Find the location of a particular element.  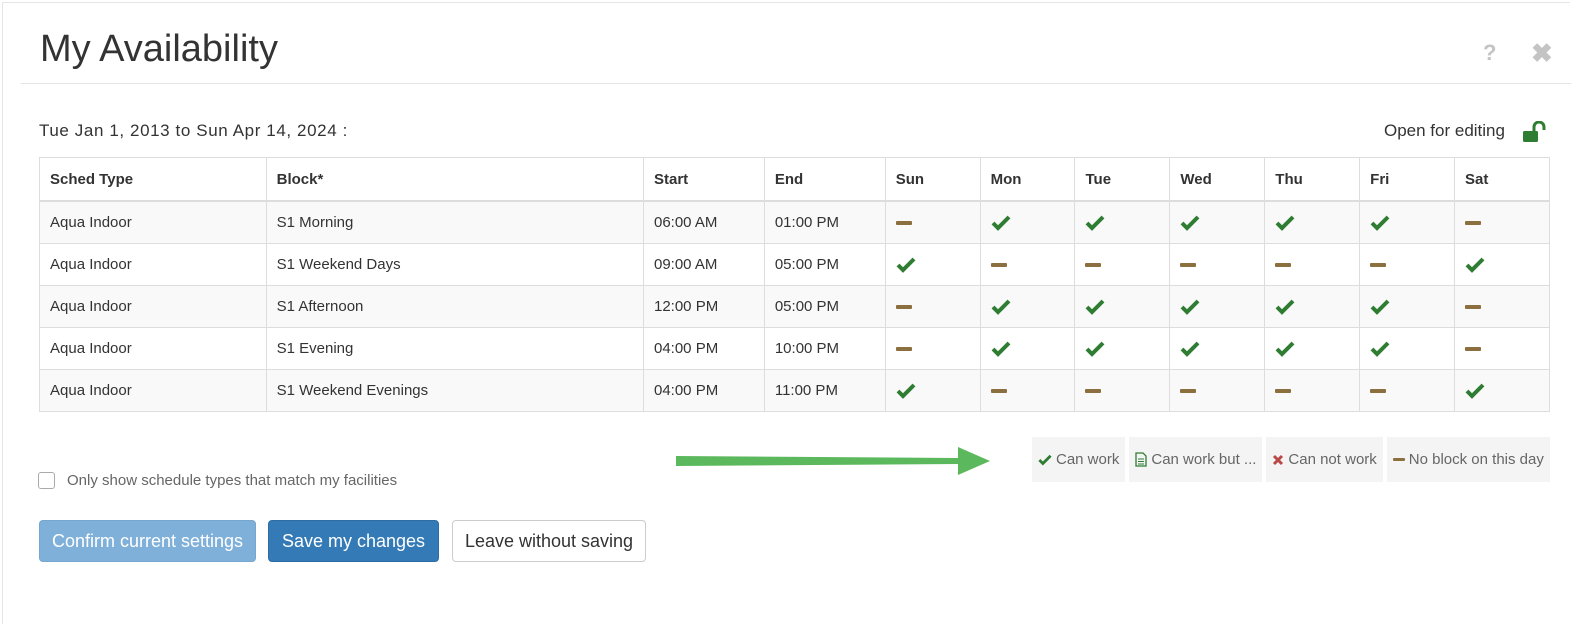

table-row: Aqua Indoor S1 Afternoon 12:00 PM 05:00 PM is located at coordinates (794, 306).